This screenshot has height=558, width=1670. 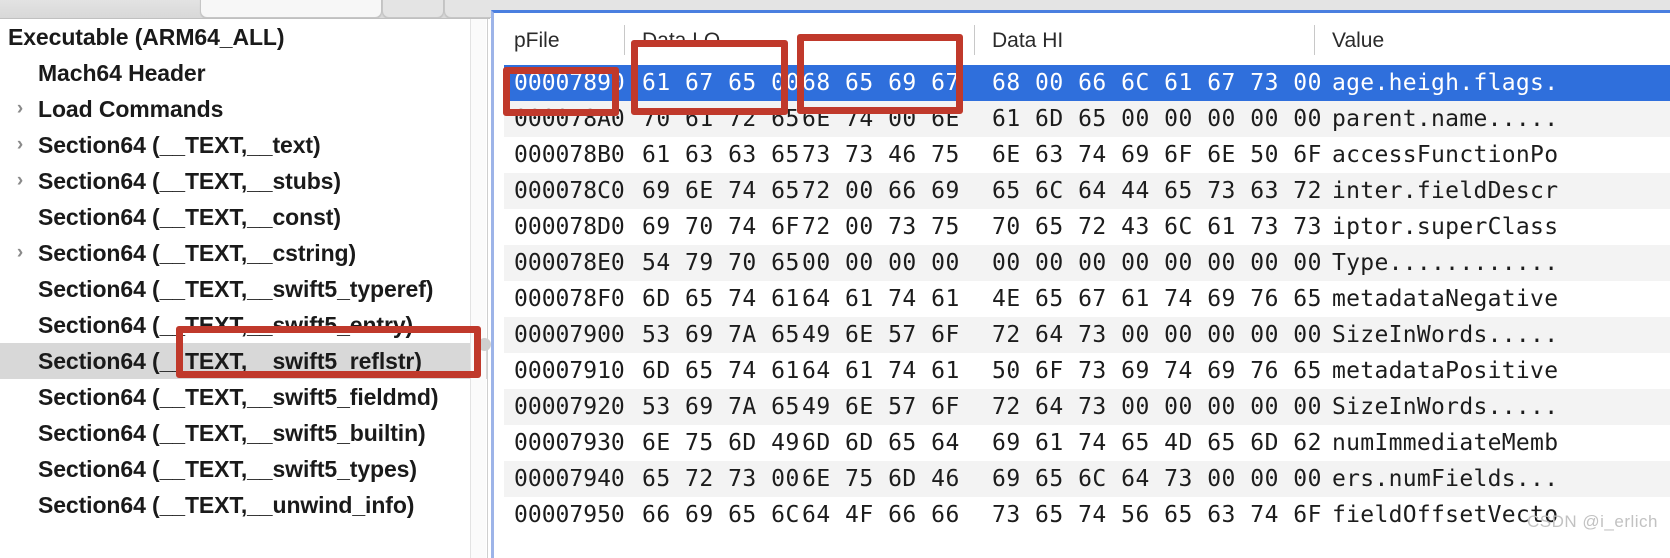 I want to click on hex-cell-data-hi: 4E 65 67 61 74 69 76 65, so click(x=1157, y=299).